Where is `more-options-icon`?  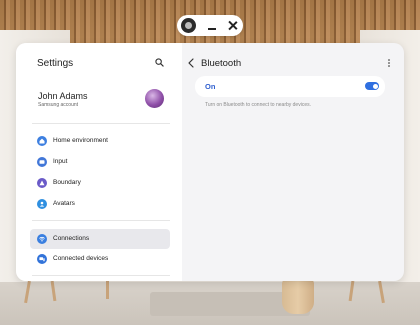
more-options-icon is located at coordinates (389, 63).